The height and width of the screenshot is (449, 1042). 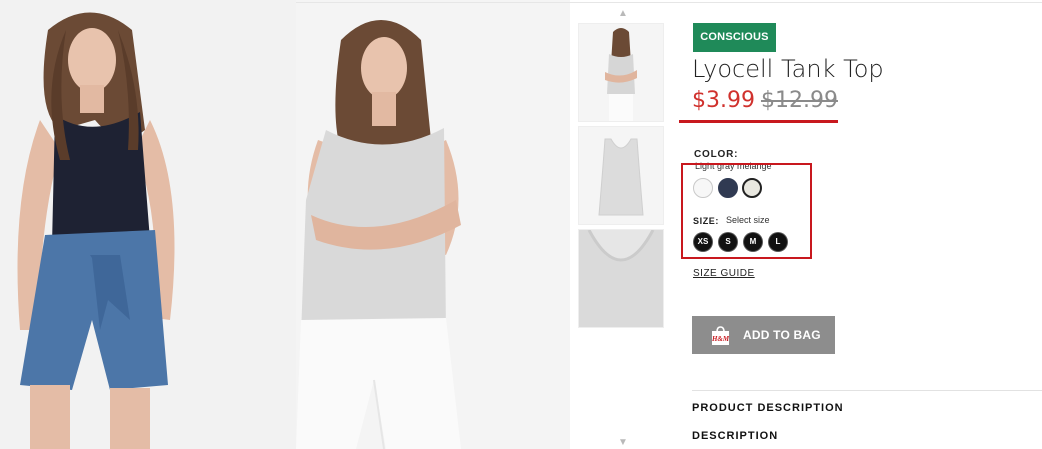 I want to click on add-to-bag-button: H&M ADD TO BAG, so click(x=763, y=335).